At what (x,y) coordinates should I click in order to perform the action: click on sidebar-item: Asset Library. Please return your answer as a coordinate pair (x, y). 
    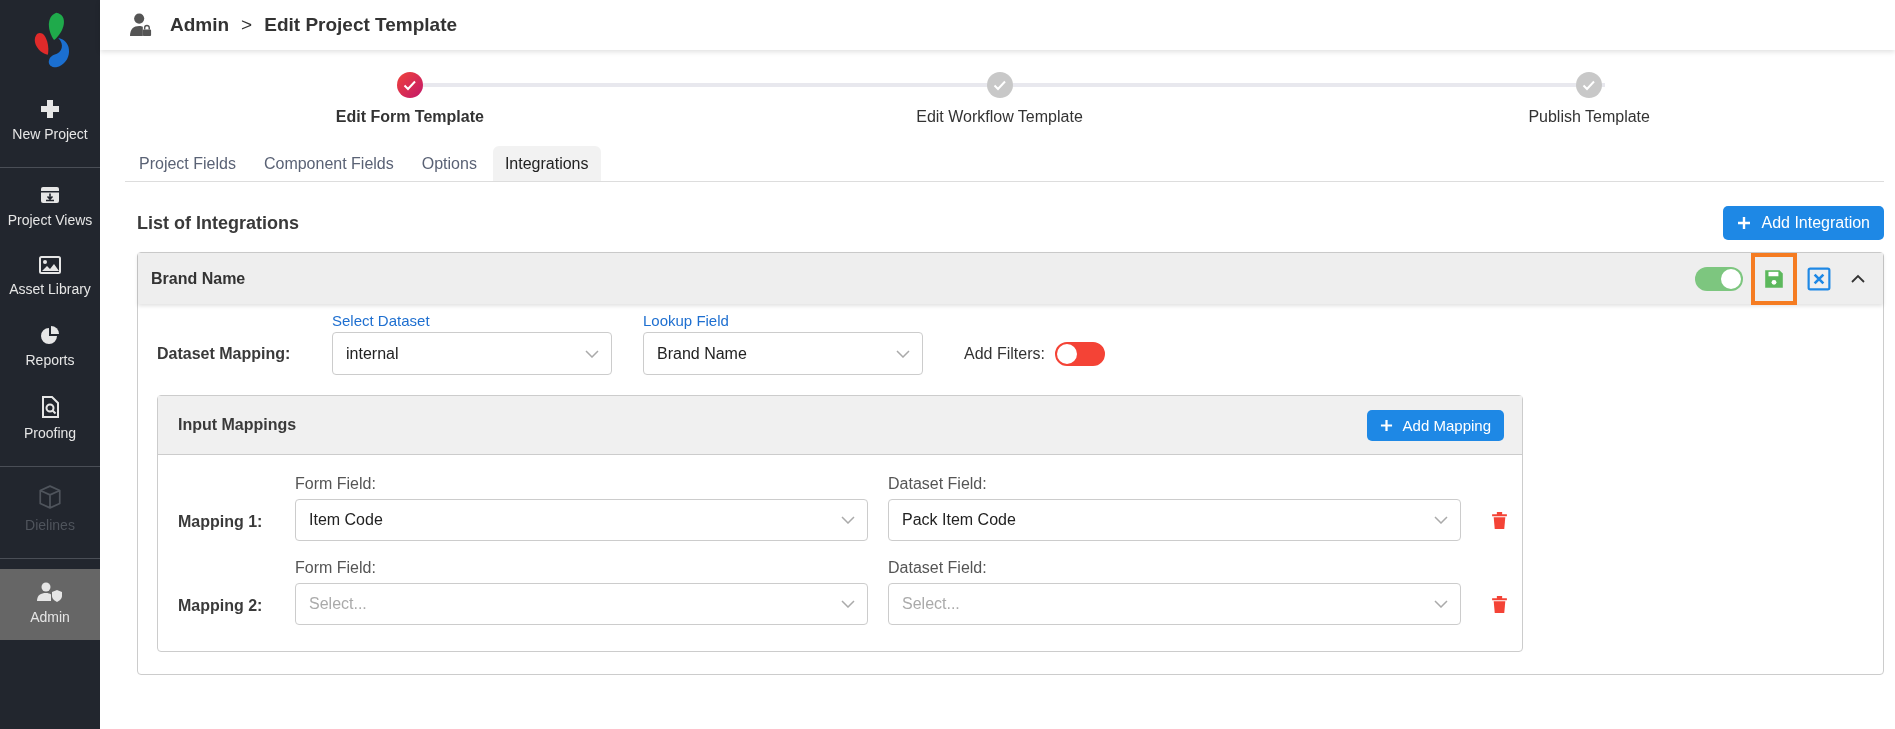
    Looking at the image, I should click on (50, 277).